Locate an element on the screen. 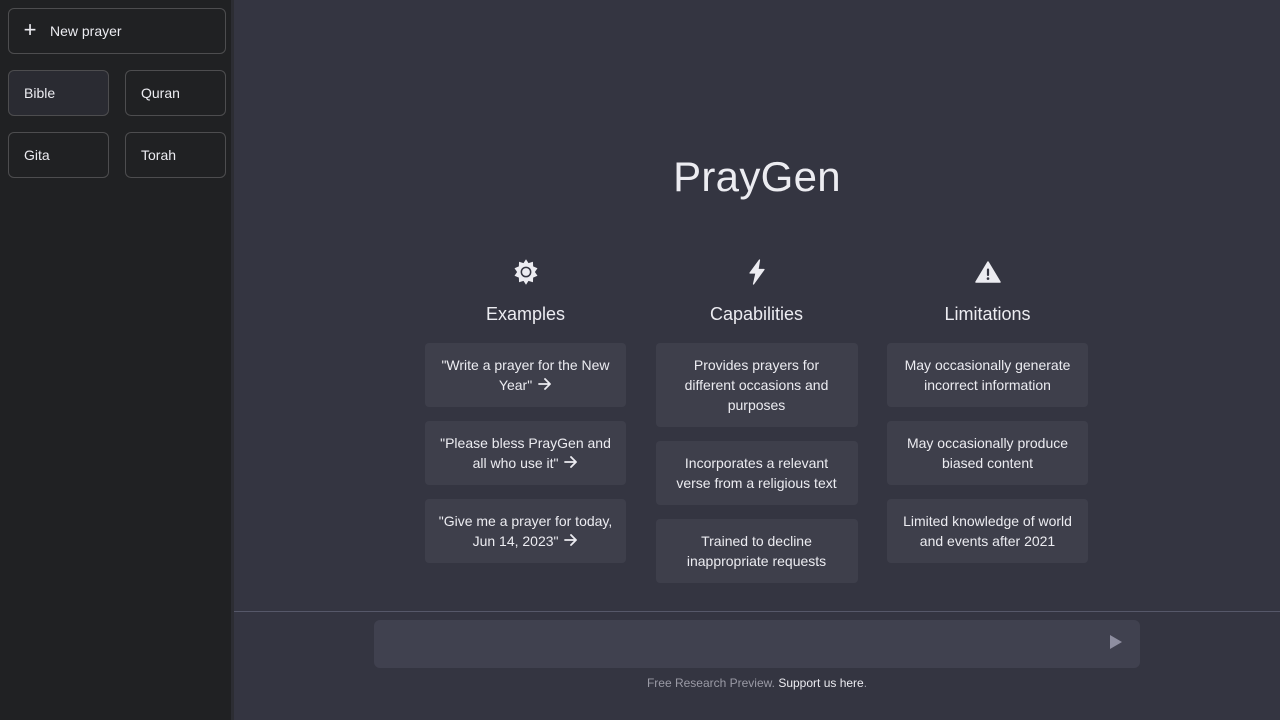 The image size is (1280, 720). example-prompt-button: "Write a prayer for the New Year" is located at coordinates (525, 375).